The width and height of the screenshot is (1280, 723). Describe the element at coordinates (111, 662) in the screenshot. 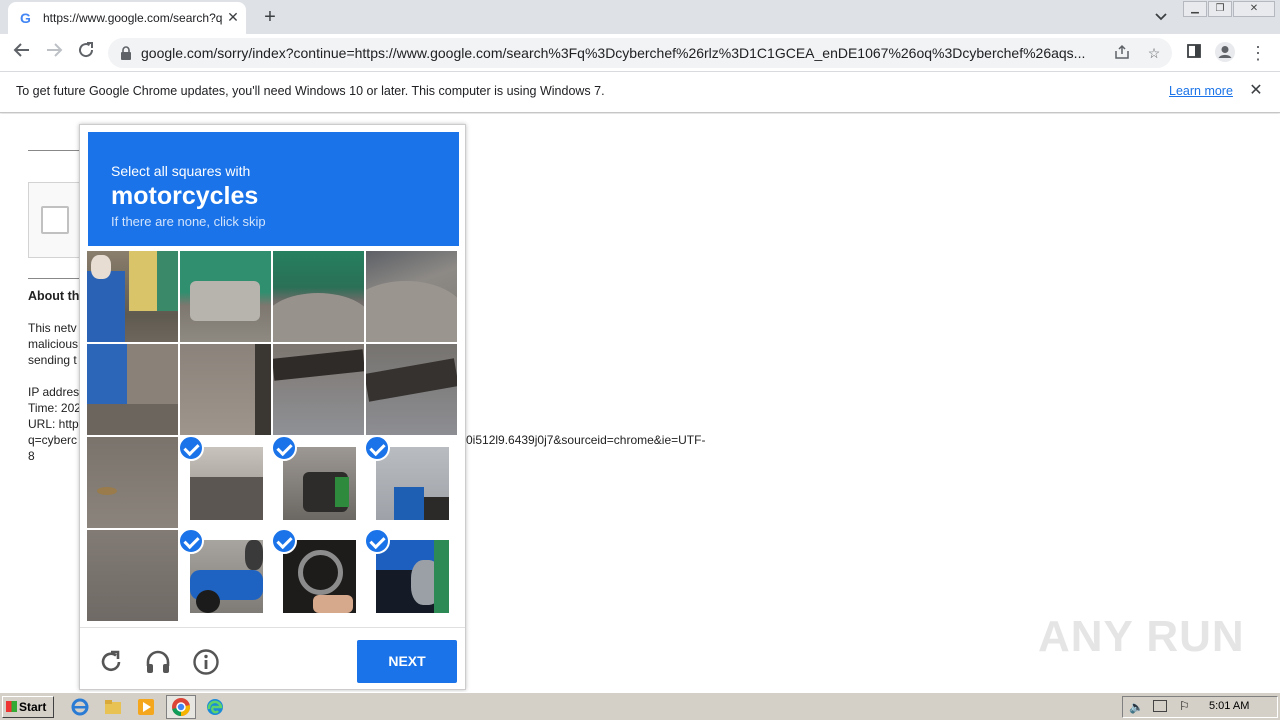

I see `reload-challenge-icon` at that location.